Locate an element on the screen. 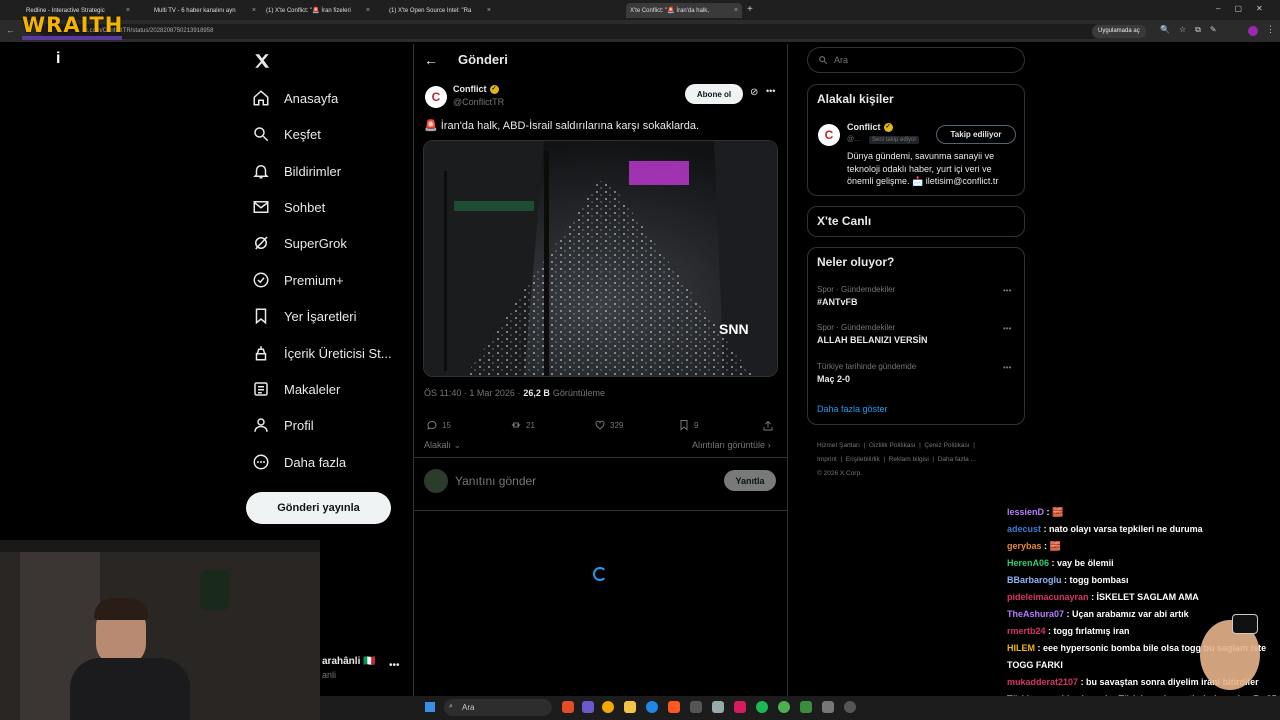 The height and width of the screenshot is (720, 1280). chat-username: HerenA06 is located at coordinates (1028, 563).